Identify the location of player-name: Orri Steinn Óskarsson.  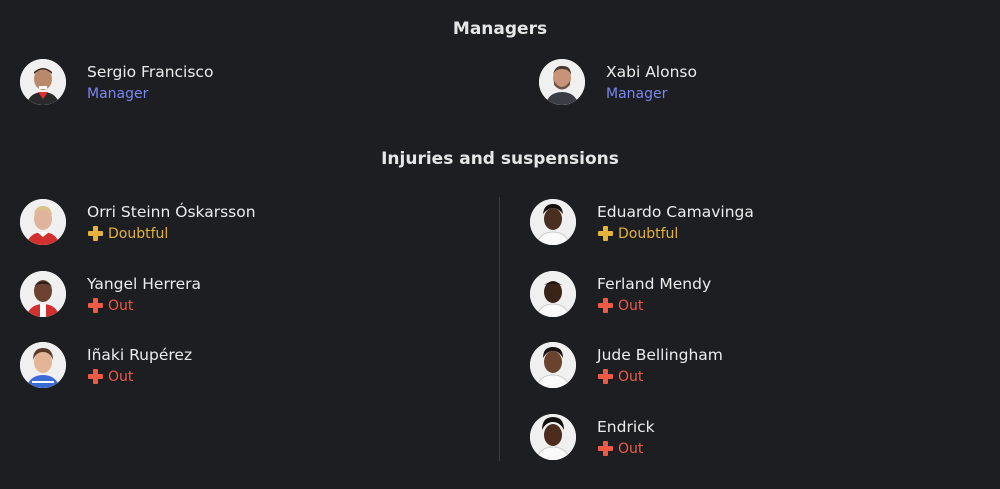
(171, 211).